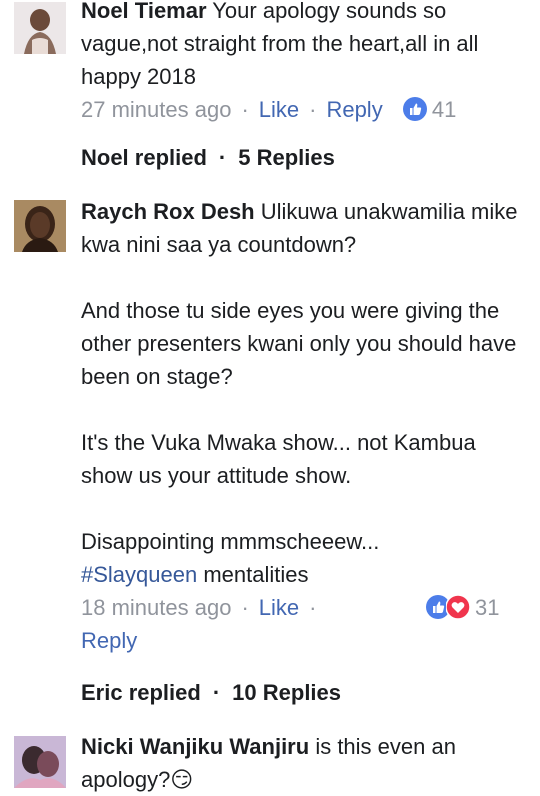 This screenshot has width=540, height=796. What do you see at coordinates (139, 574) in the screenshot?
I see `hashtag-link: #Slayqueen` at bounding box center [139, 574].